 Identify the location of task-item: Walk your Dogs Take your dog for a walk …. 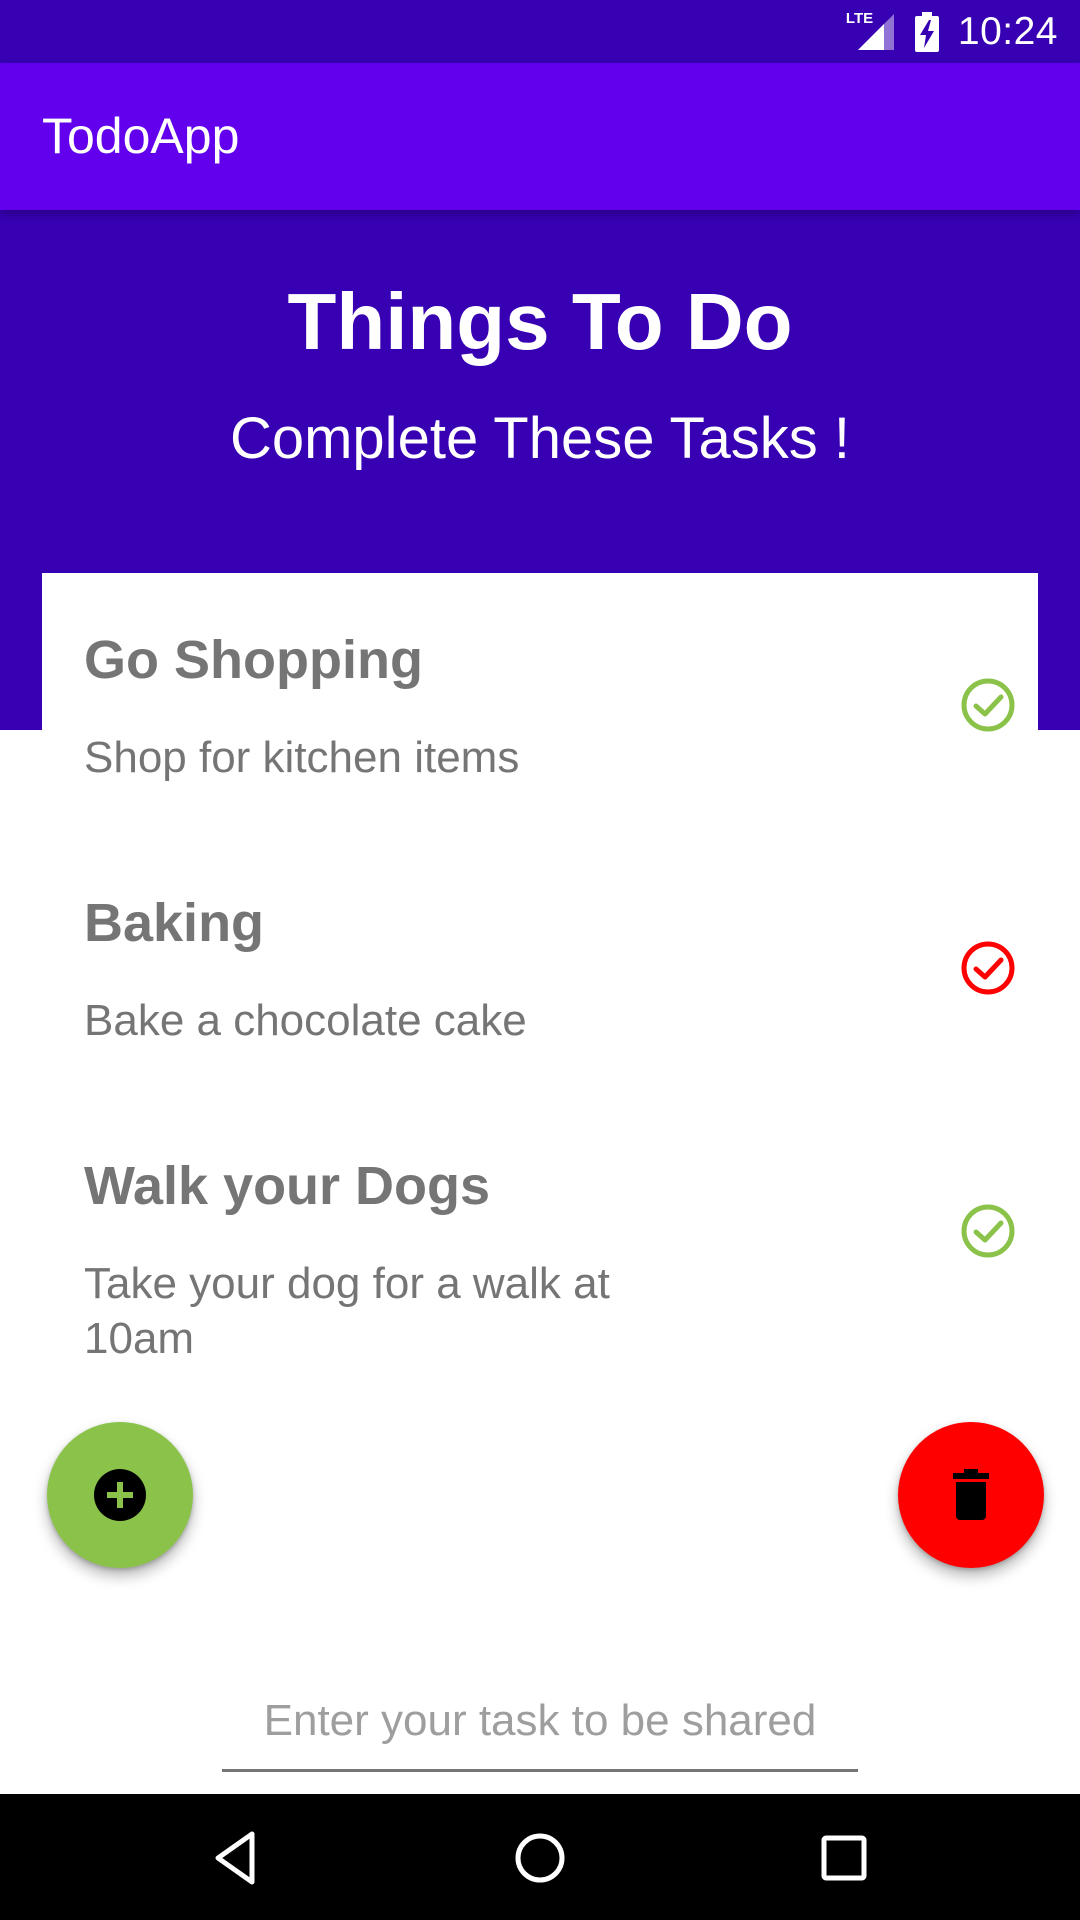
(540, 1231).